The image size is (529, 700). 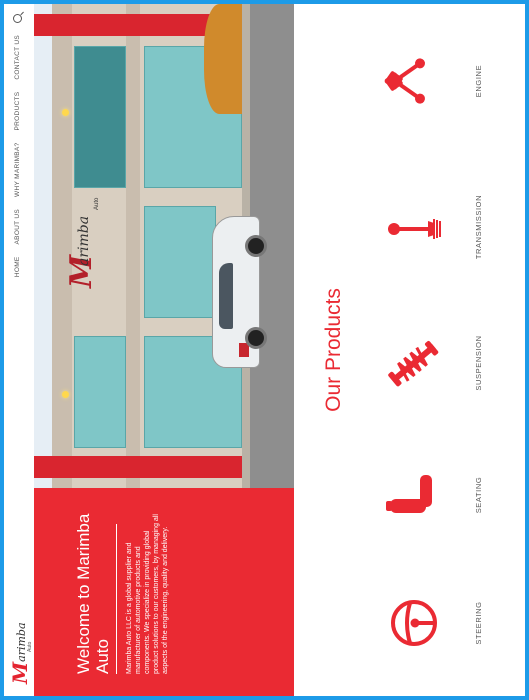 I want to click on product-label: STEERING, so click(x=478, y=623).